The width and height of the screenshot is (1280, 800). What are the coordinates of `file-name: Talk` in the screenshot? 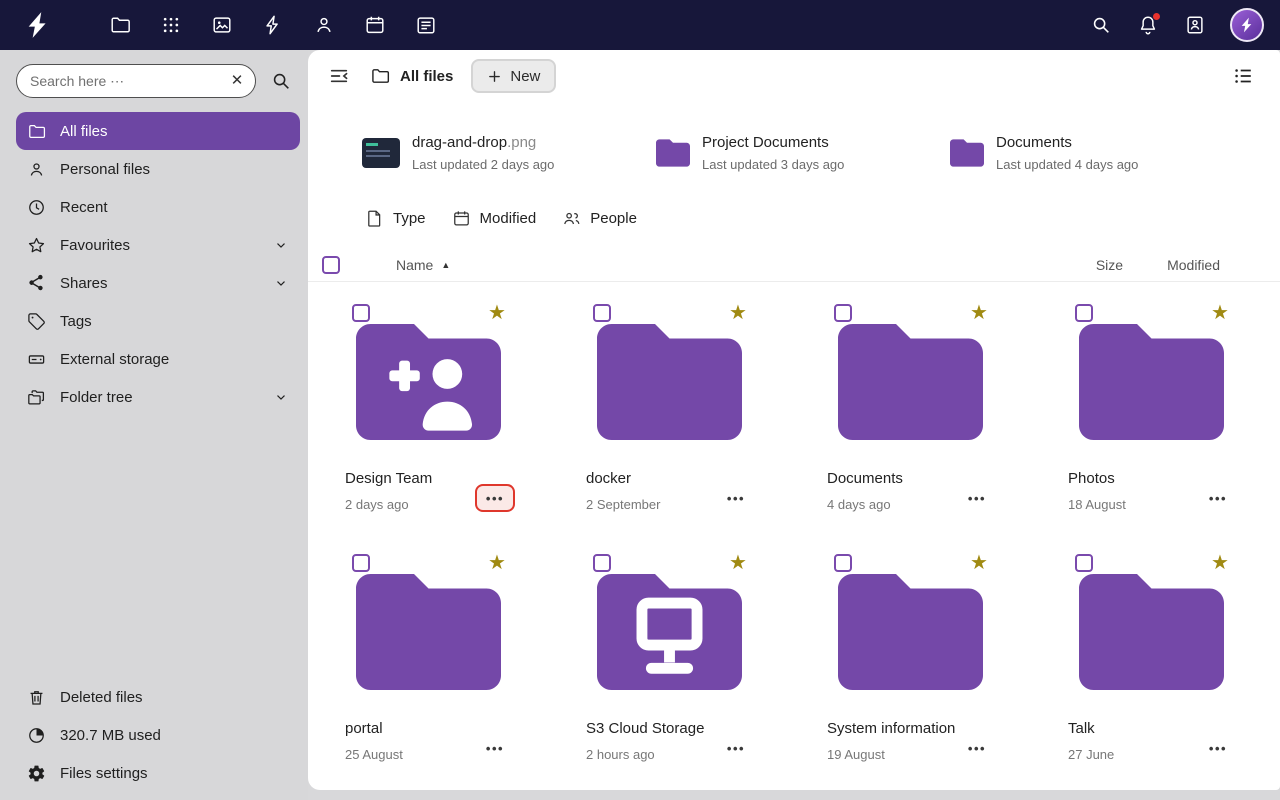 It's located at (1081, 728).